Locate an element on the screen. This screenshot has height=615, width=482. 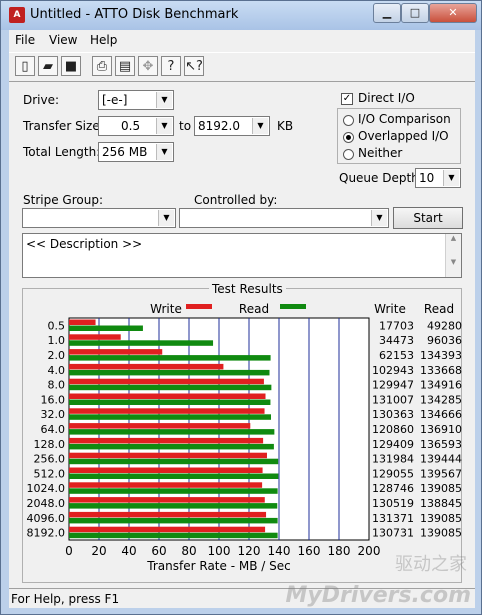
start-button: Start is located at coordinates (428, 218).